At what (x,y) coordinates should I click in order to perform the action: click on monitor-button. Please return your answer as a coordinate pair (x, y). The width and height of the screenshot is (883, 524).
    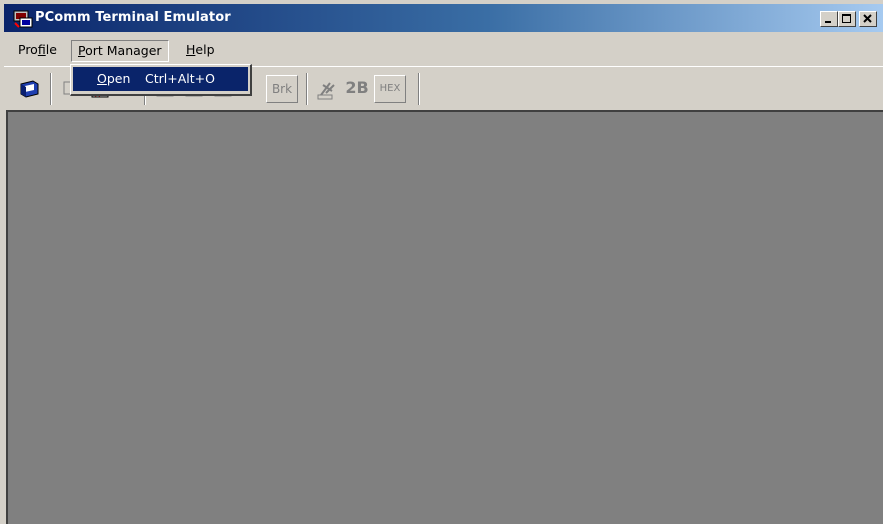
    Looking at the image, I should click on (327, 89).